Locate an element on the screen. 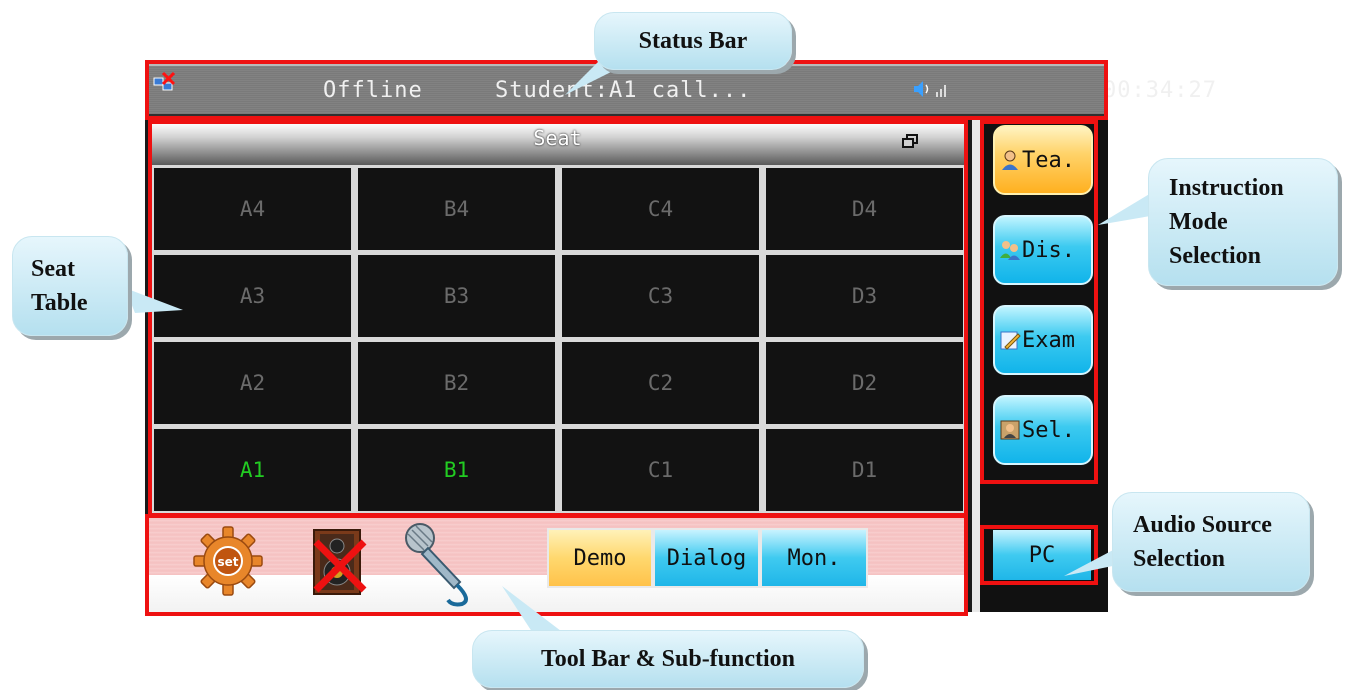 The height and width of the screenshot is (690, 1361). clock: 00:34:27 is located at coordinates (1160, 90).